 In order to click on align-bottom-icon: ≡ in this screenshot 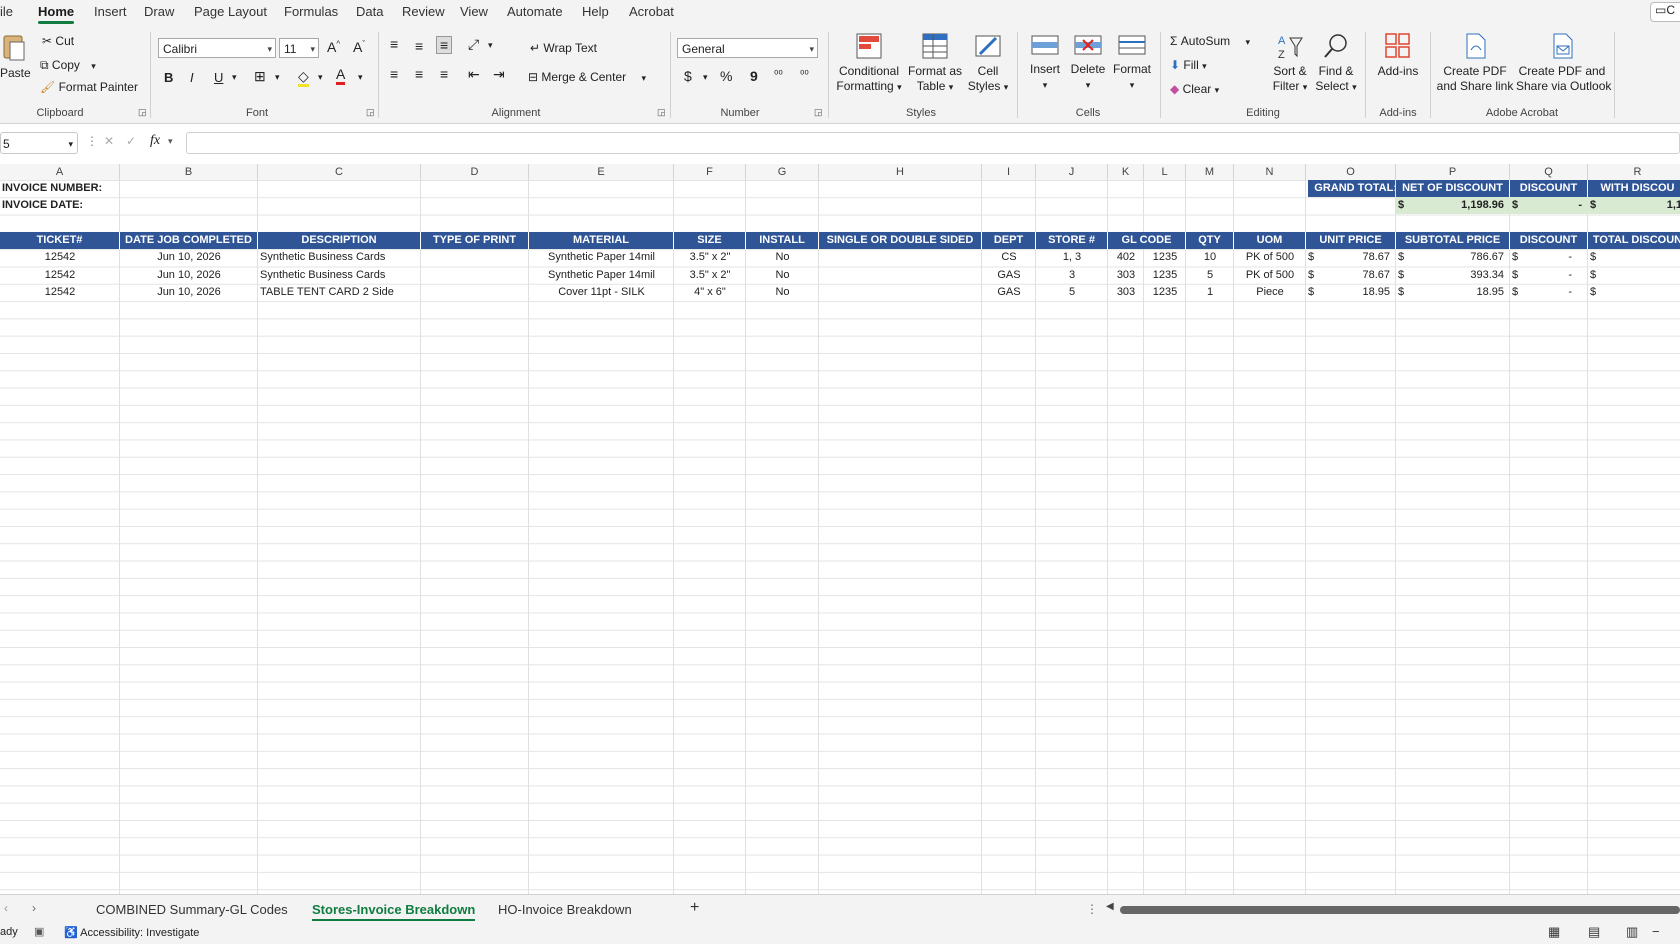, I will do `click(444, 45)`.